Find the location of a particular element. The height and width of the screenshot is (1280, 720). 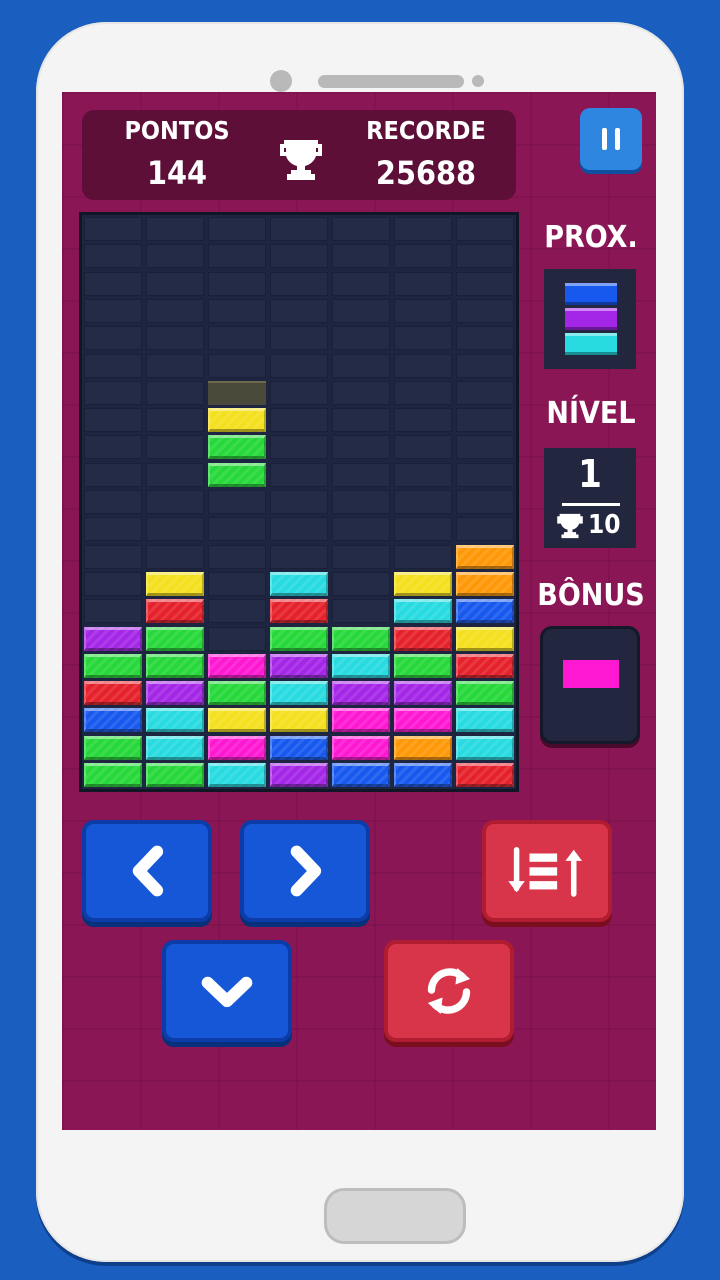

bonus-button is located at coordinates (590, 685).